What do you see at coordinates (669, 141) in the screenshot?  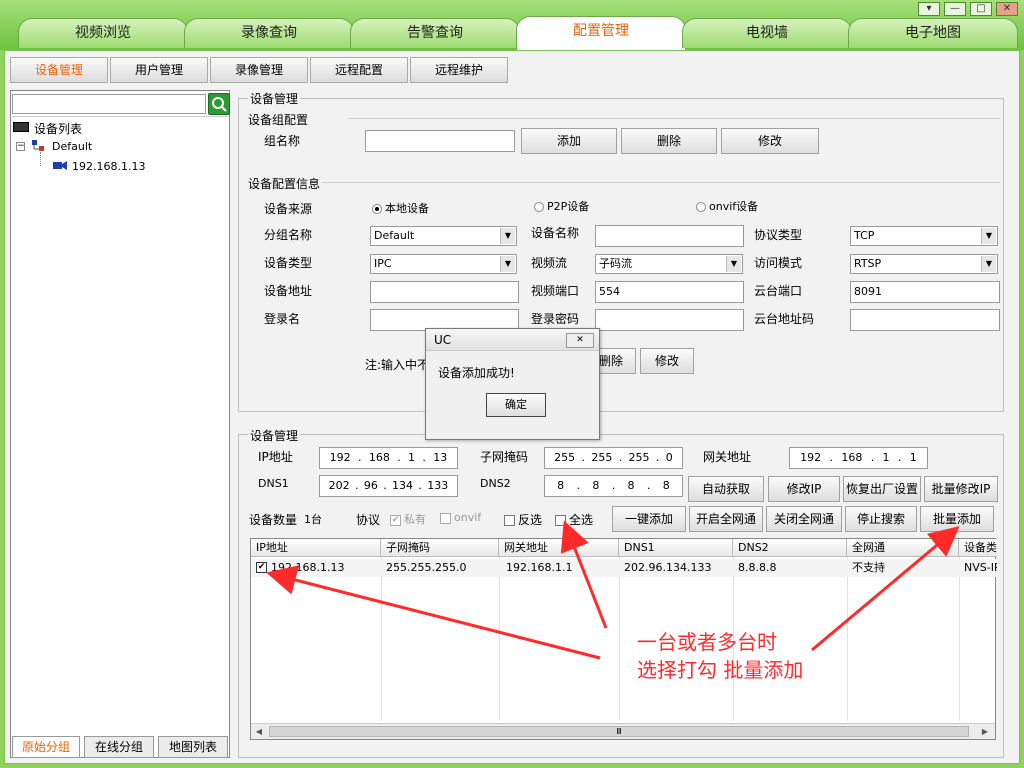 I see `group-delete-button: 删除` at bounding box center [669, 141].